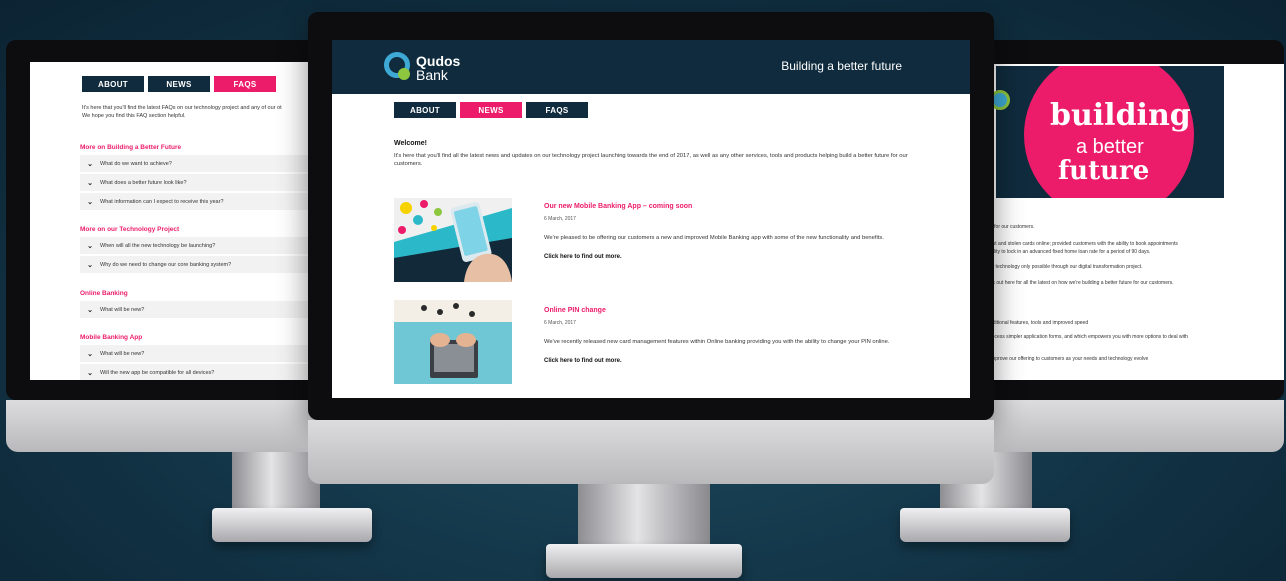 The height and width of the screenshot is (581, 1286). What do you see at coordinates (292, 525) in the screenshot?
I see `left-monitor-foot` at bounding box center [292, 525].